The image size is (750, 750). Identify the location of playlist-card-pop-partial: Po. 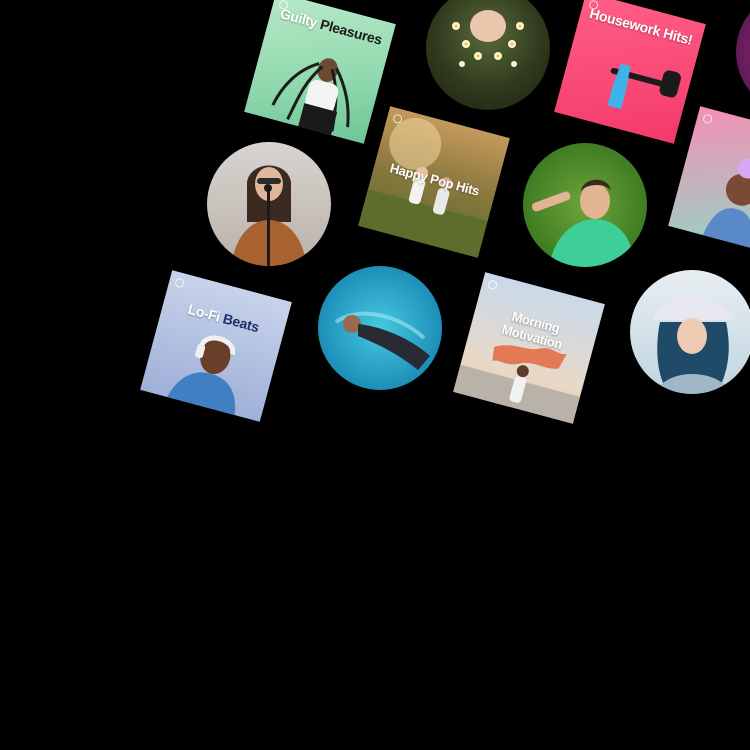
(709, 182).